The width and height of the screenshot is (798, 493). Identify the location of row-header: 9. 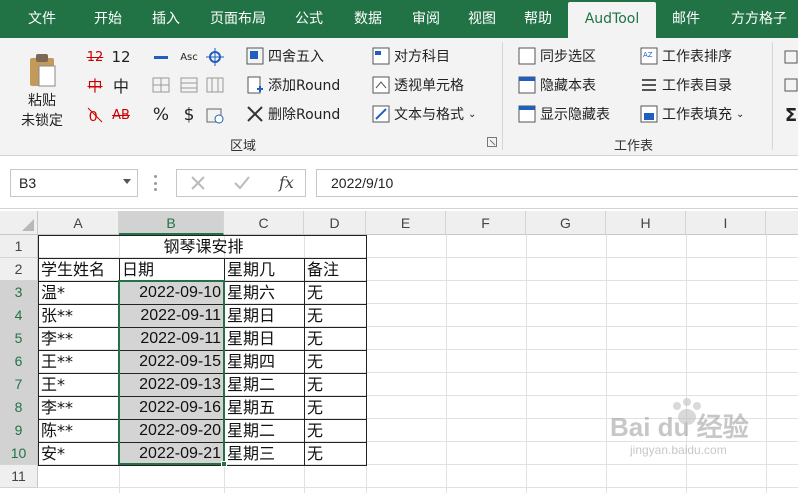
(19, 430).